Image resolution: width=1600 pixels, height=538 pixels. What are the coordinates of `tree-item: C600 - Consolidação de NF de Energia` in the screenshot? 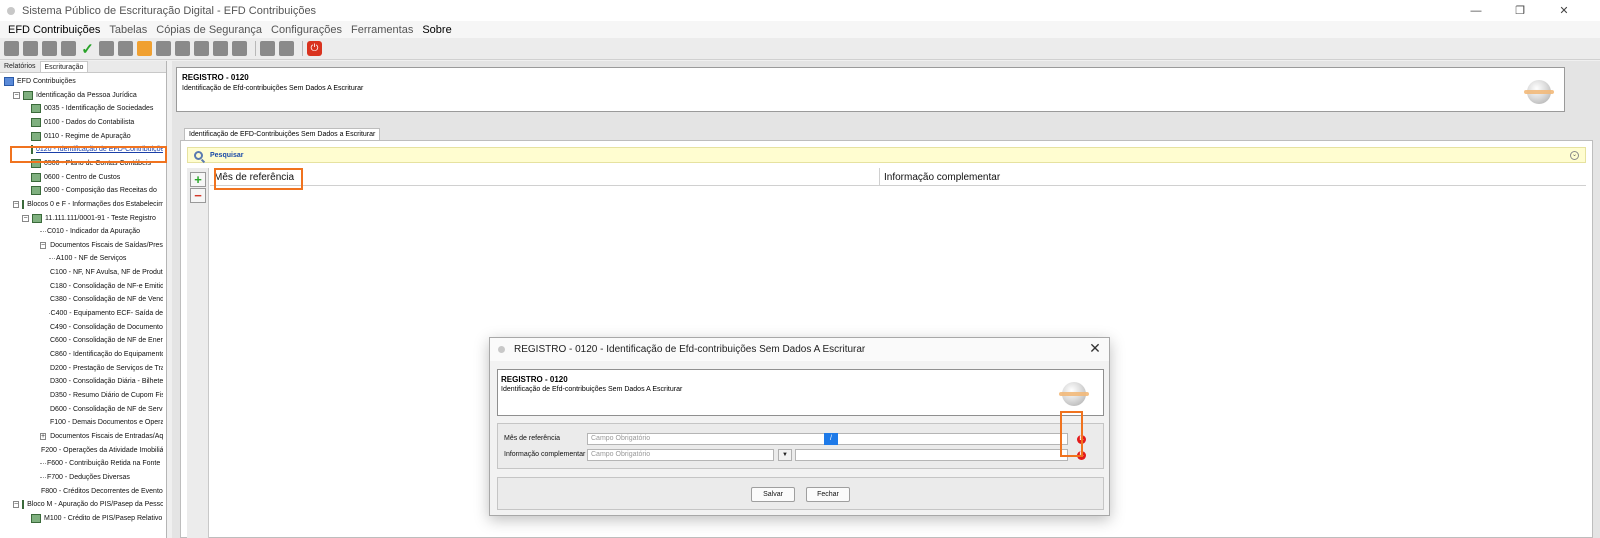 It's located at (106, 340).